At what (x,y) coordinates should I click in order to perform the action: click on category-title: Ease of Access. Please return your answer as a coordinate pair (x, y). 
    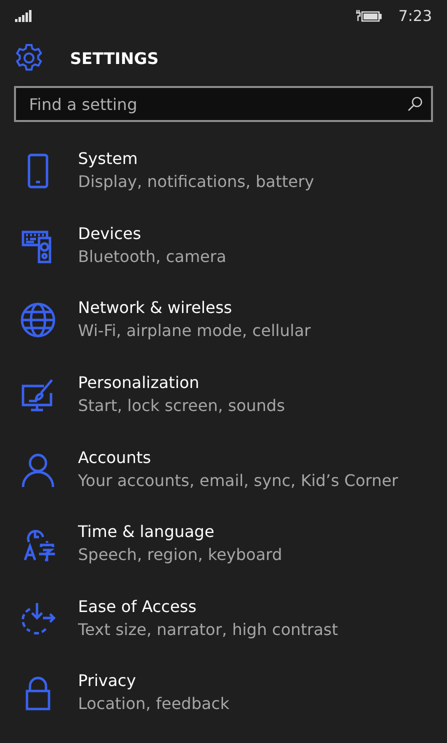
    Looking at the image, I should click on (138, 607).